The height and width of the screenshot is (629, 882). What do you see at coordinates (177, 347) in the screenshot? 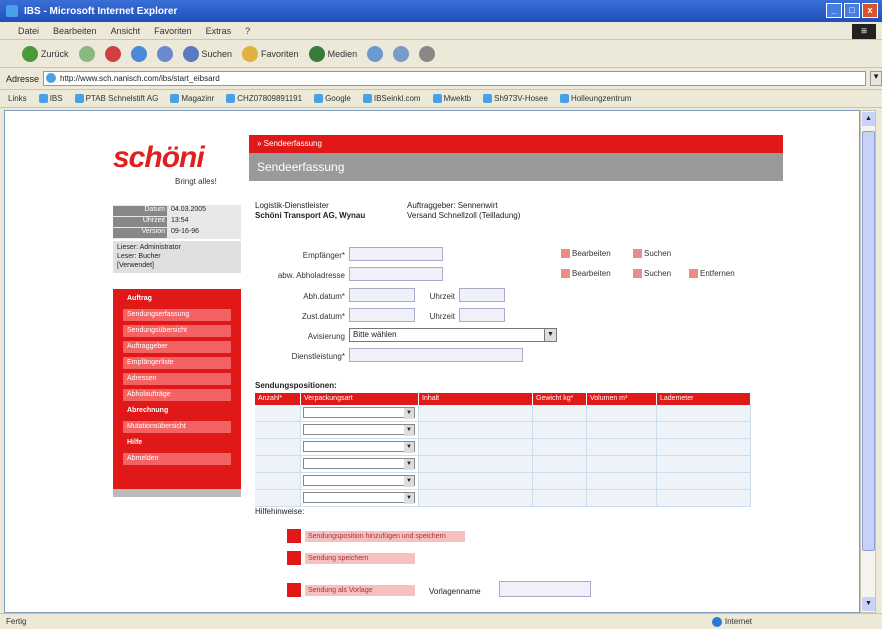
I see `side-menu-item: Auftraggeber` at bounding box center [177, 347].